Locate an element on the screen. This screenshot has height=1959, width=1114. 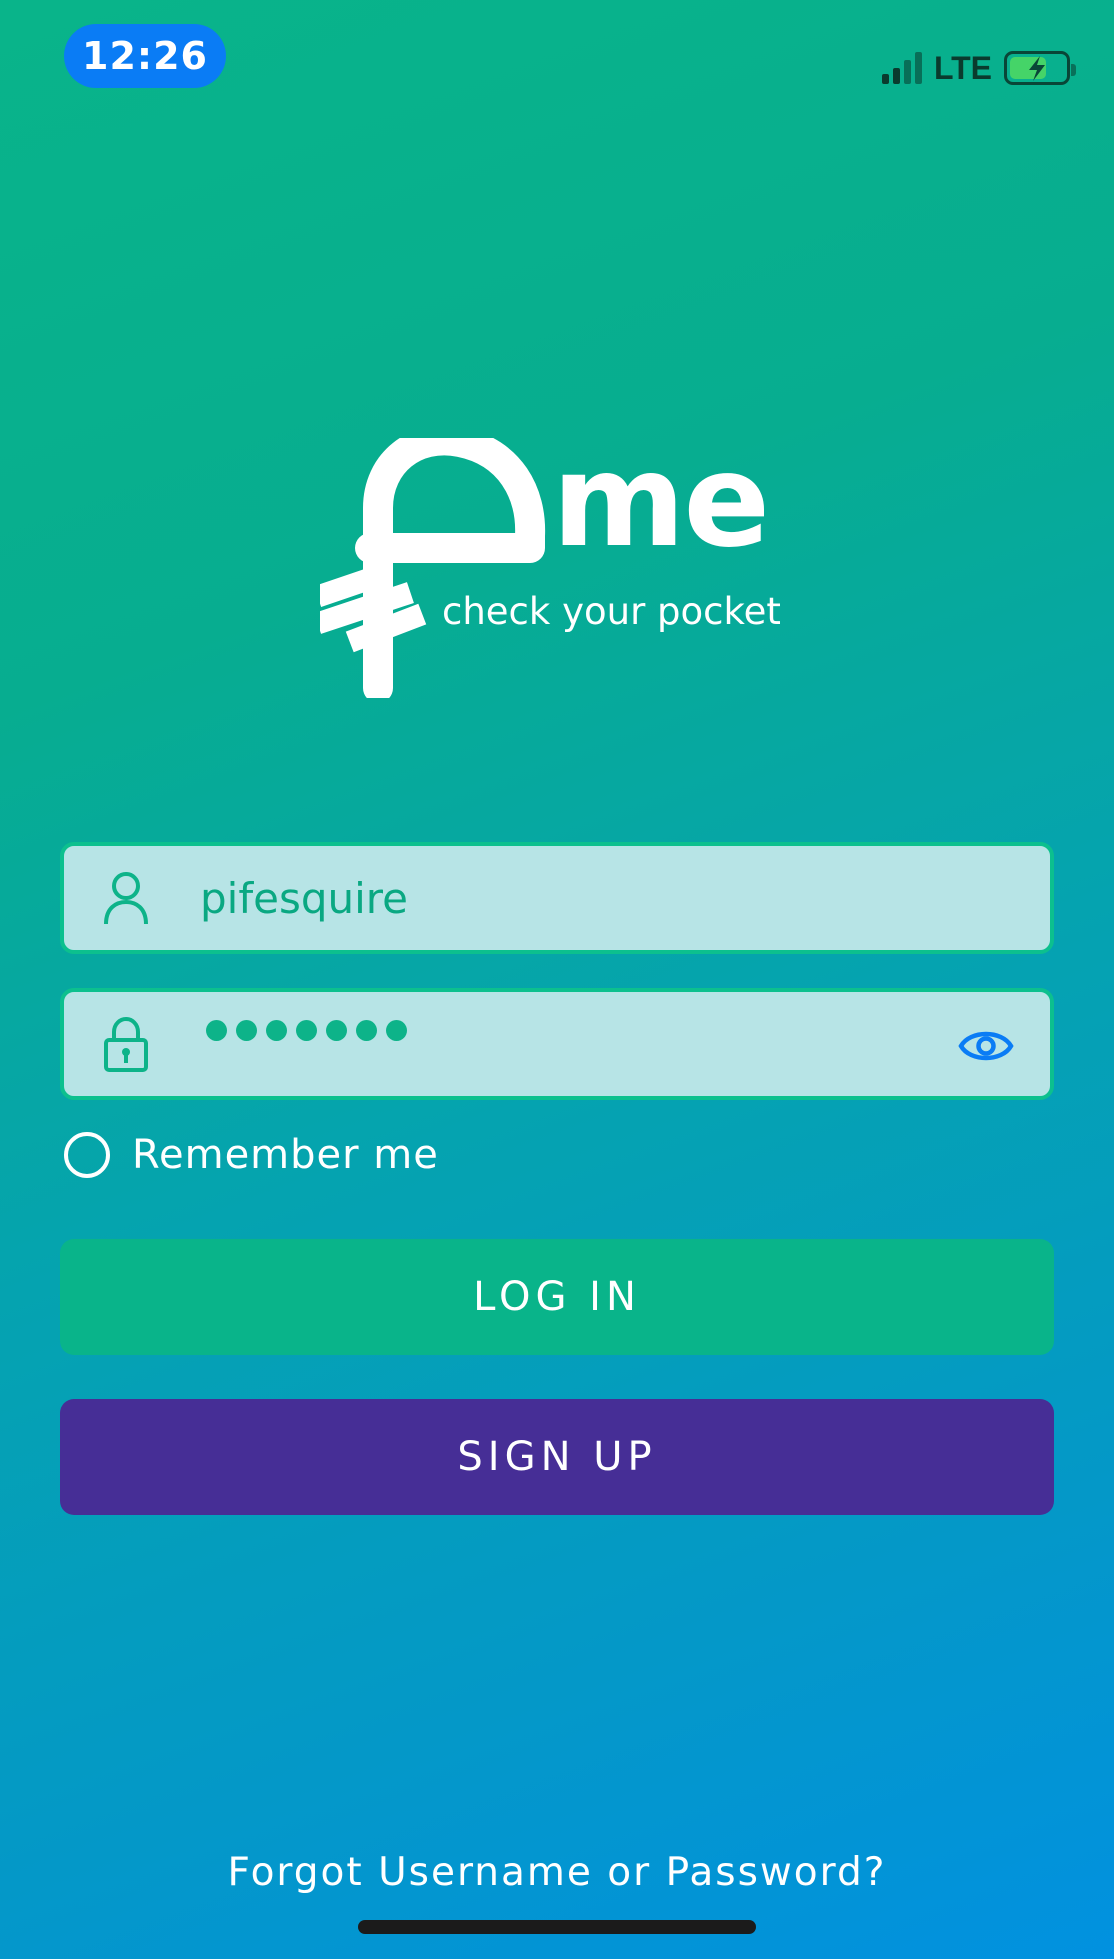
remember-me-checkbox: Remember me is located at coordinates (251, 1155).